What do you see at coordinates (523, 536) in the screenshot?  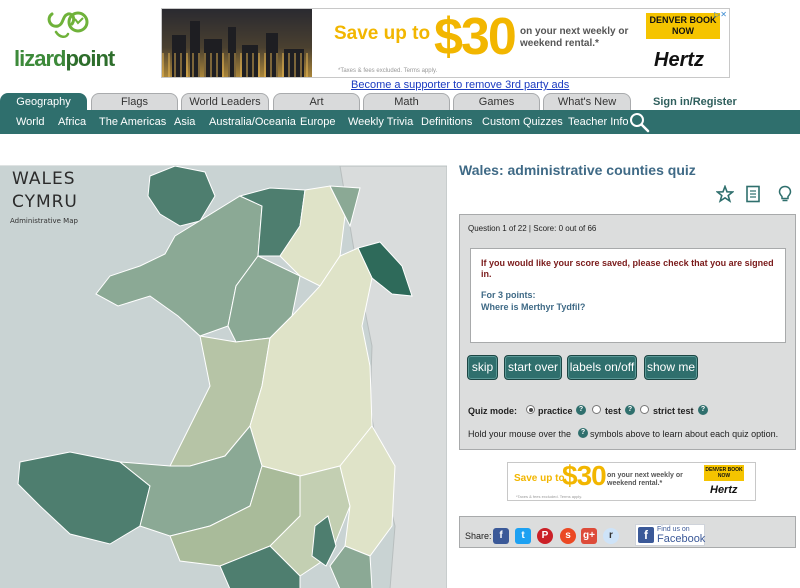 I see `twitter-share-icon: t` at bounding box center [523, 536].